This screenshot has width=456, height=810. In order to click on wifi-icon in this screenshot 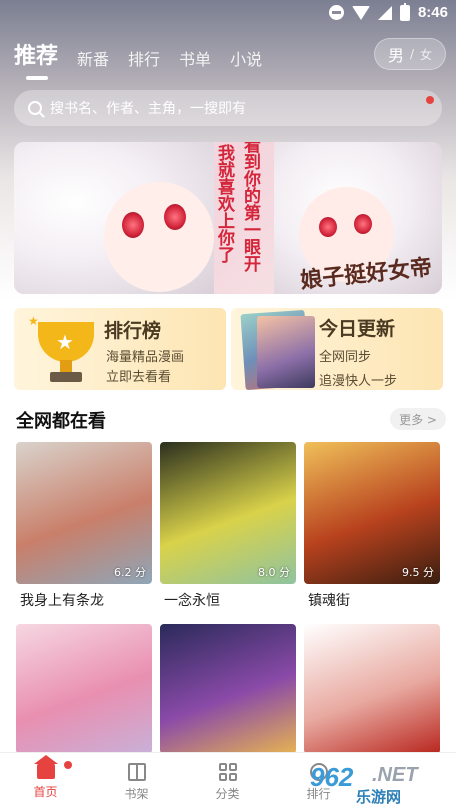, I will do `click(360, 12)`.